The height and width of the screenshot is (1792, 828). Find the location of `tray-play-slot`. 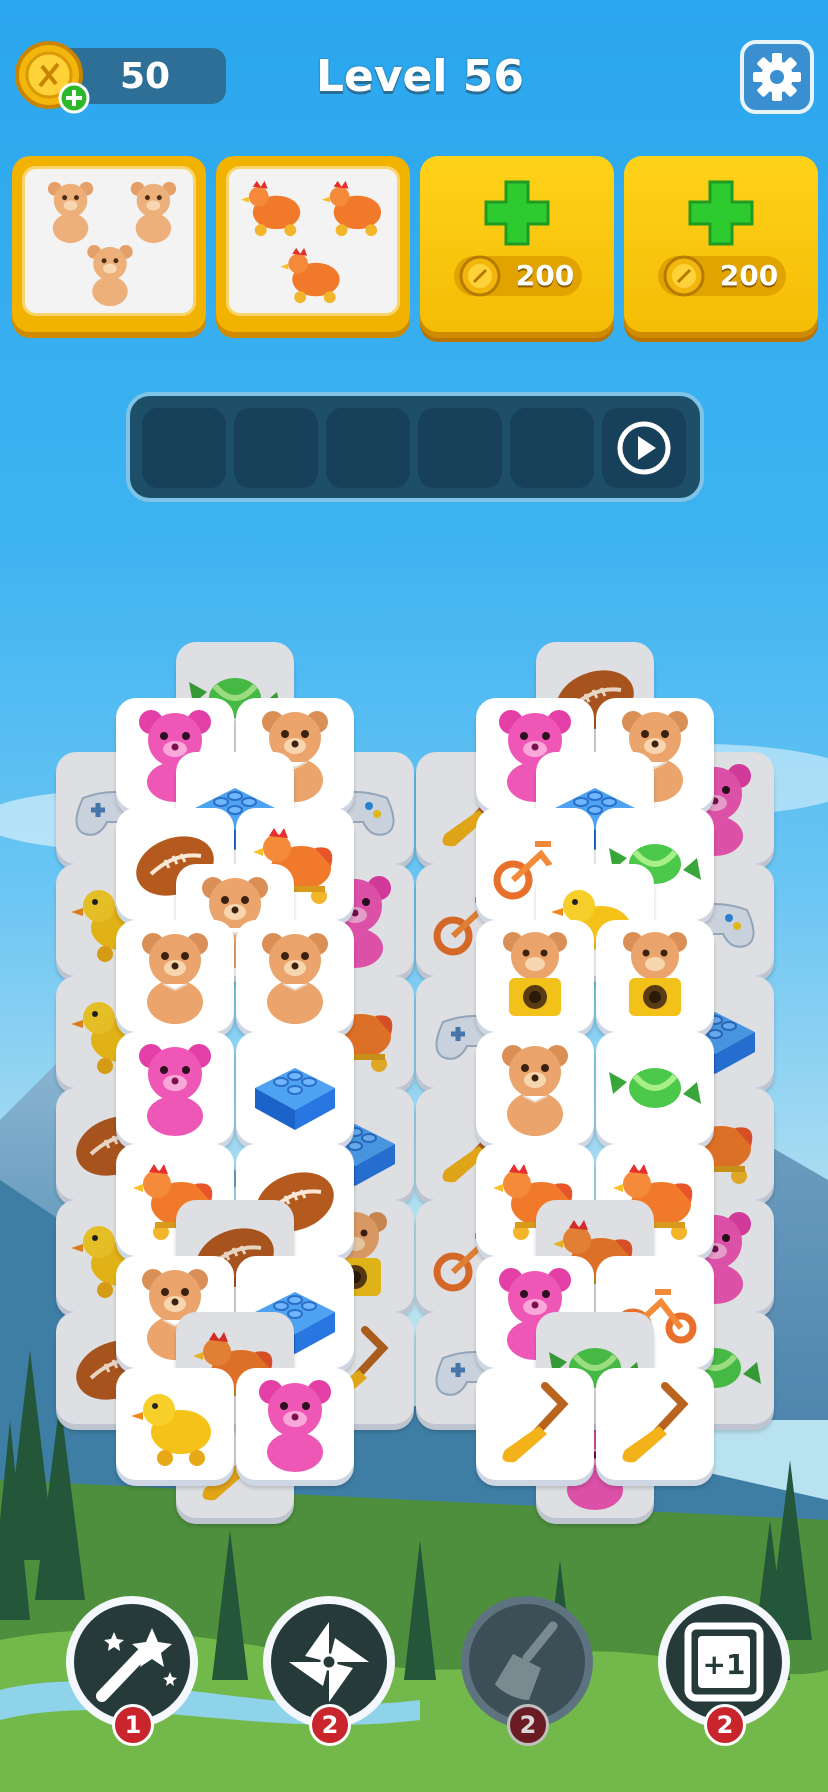

tray-play-slot is located at coordinates (644, 448).